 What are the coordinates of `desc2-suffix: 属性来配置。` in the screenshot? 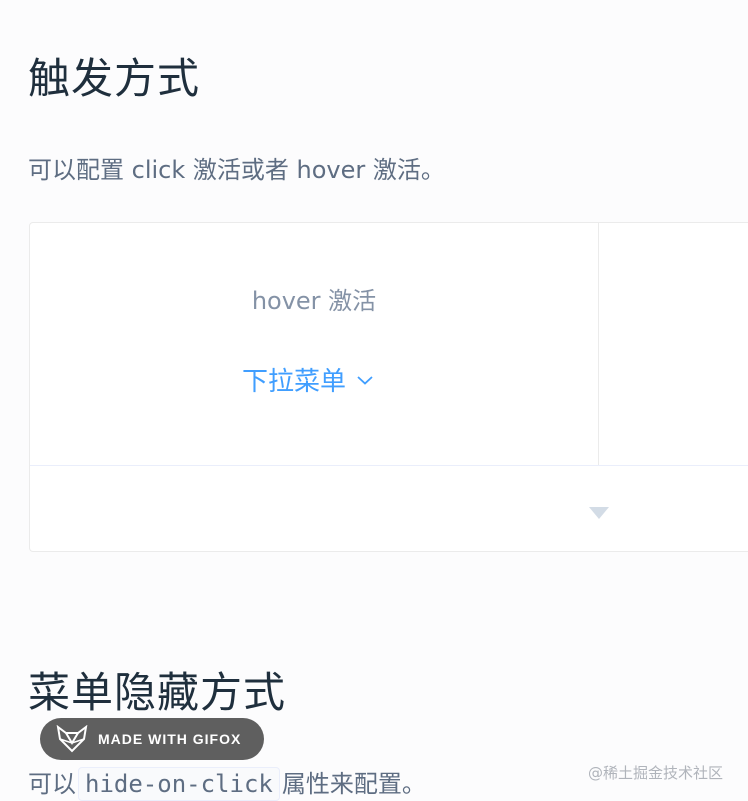 It's located at (353, 784).